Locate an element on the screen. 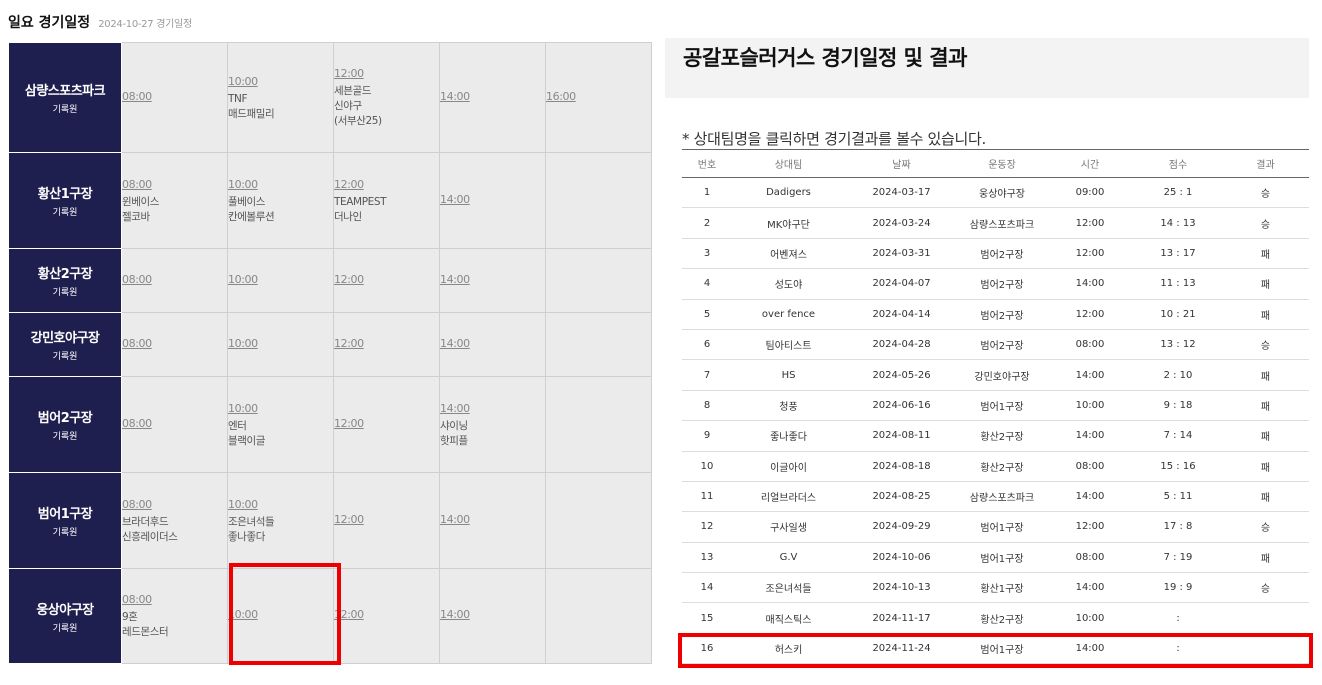  time-slot-cell: 10:00 풀베이스 칸에볼루션 is located at coordinates (280, 200).